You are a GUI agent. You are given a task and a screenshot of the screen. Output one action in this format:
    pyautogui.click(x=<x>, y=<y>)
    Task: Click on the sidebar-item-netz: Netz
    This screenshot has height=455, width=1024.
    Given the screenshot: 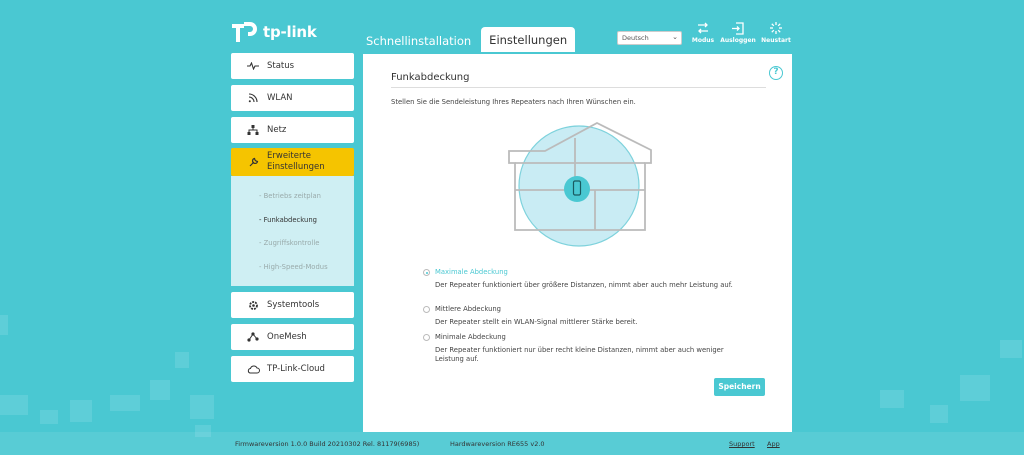 What is the action you would take?
    pyautogui.click(x=292, y=130)
    